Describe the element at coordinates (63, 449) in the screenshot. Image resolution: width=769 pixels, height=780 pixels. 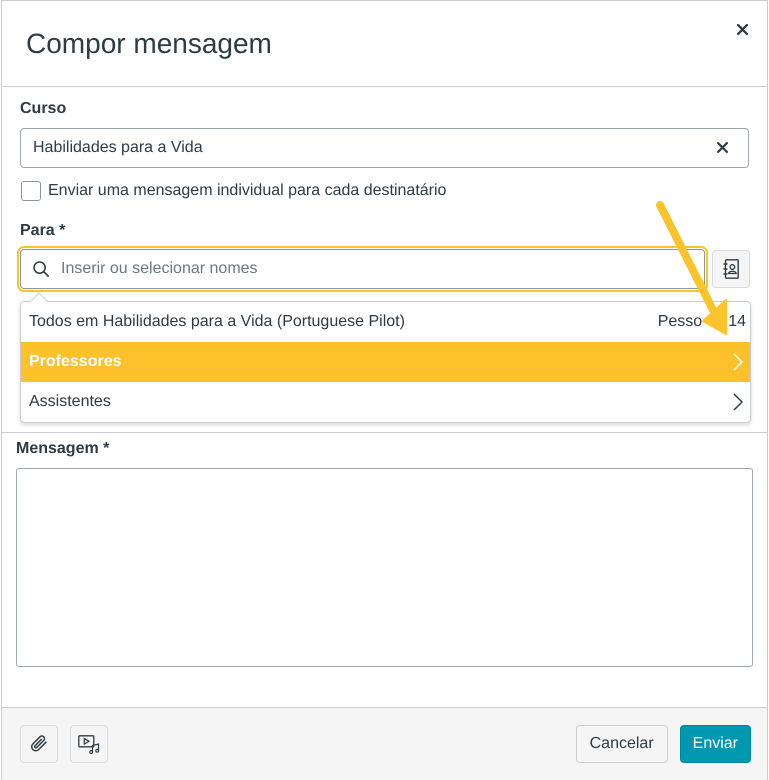
I see `field-label: Mensagem *` at that location.